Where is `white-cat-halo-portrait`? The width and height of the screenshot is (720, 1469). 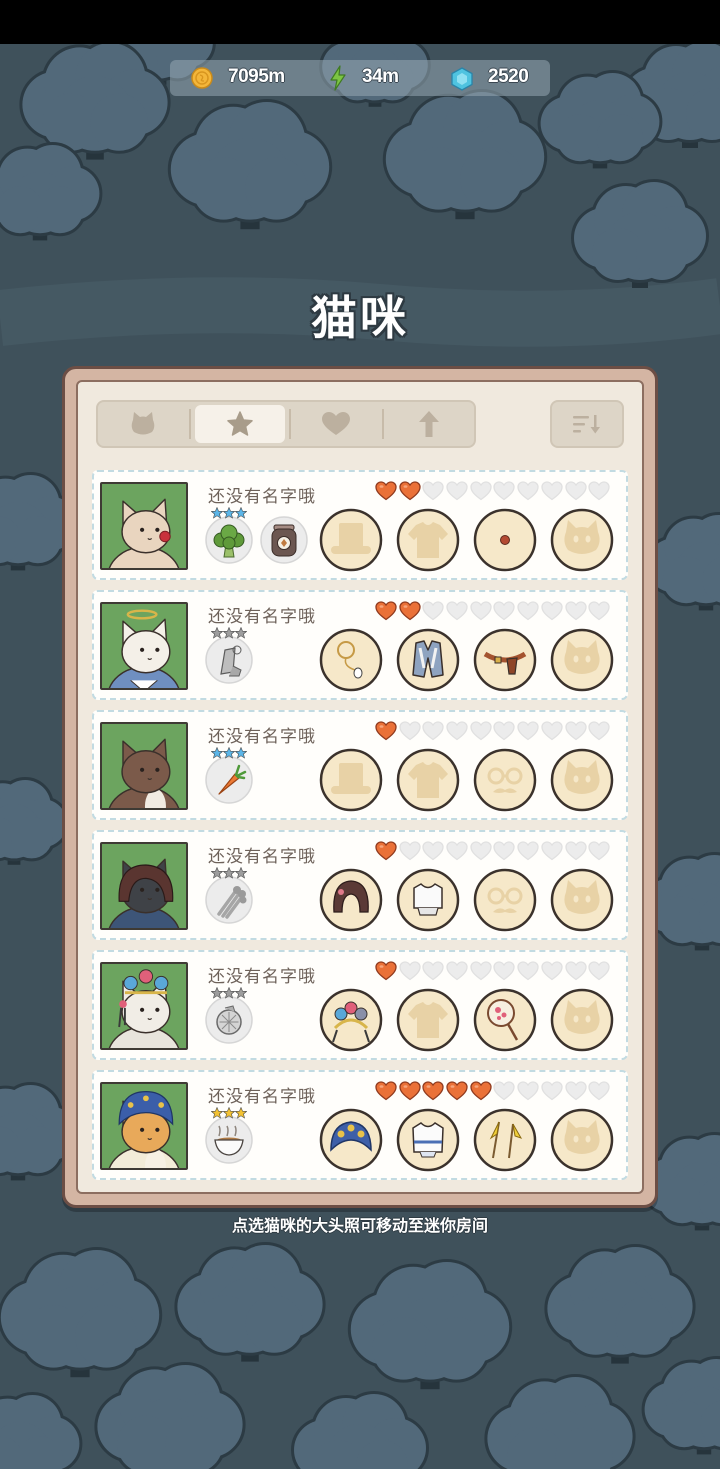 white-cat-halo-portrait is located at coordinates (144, 646).